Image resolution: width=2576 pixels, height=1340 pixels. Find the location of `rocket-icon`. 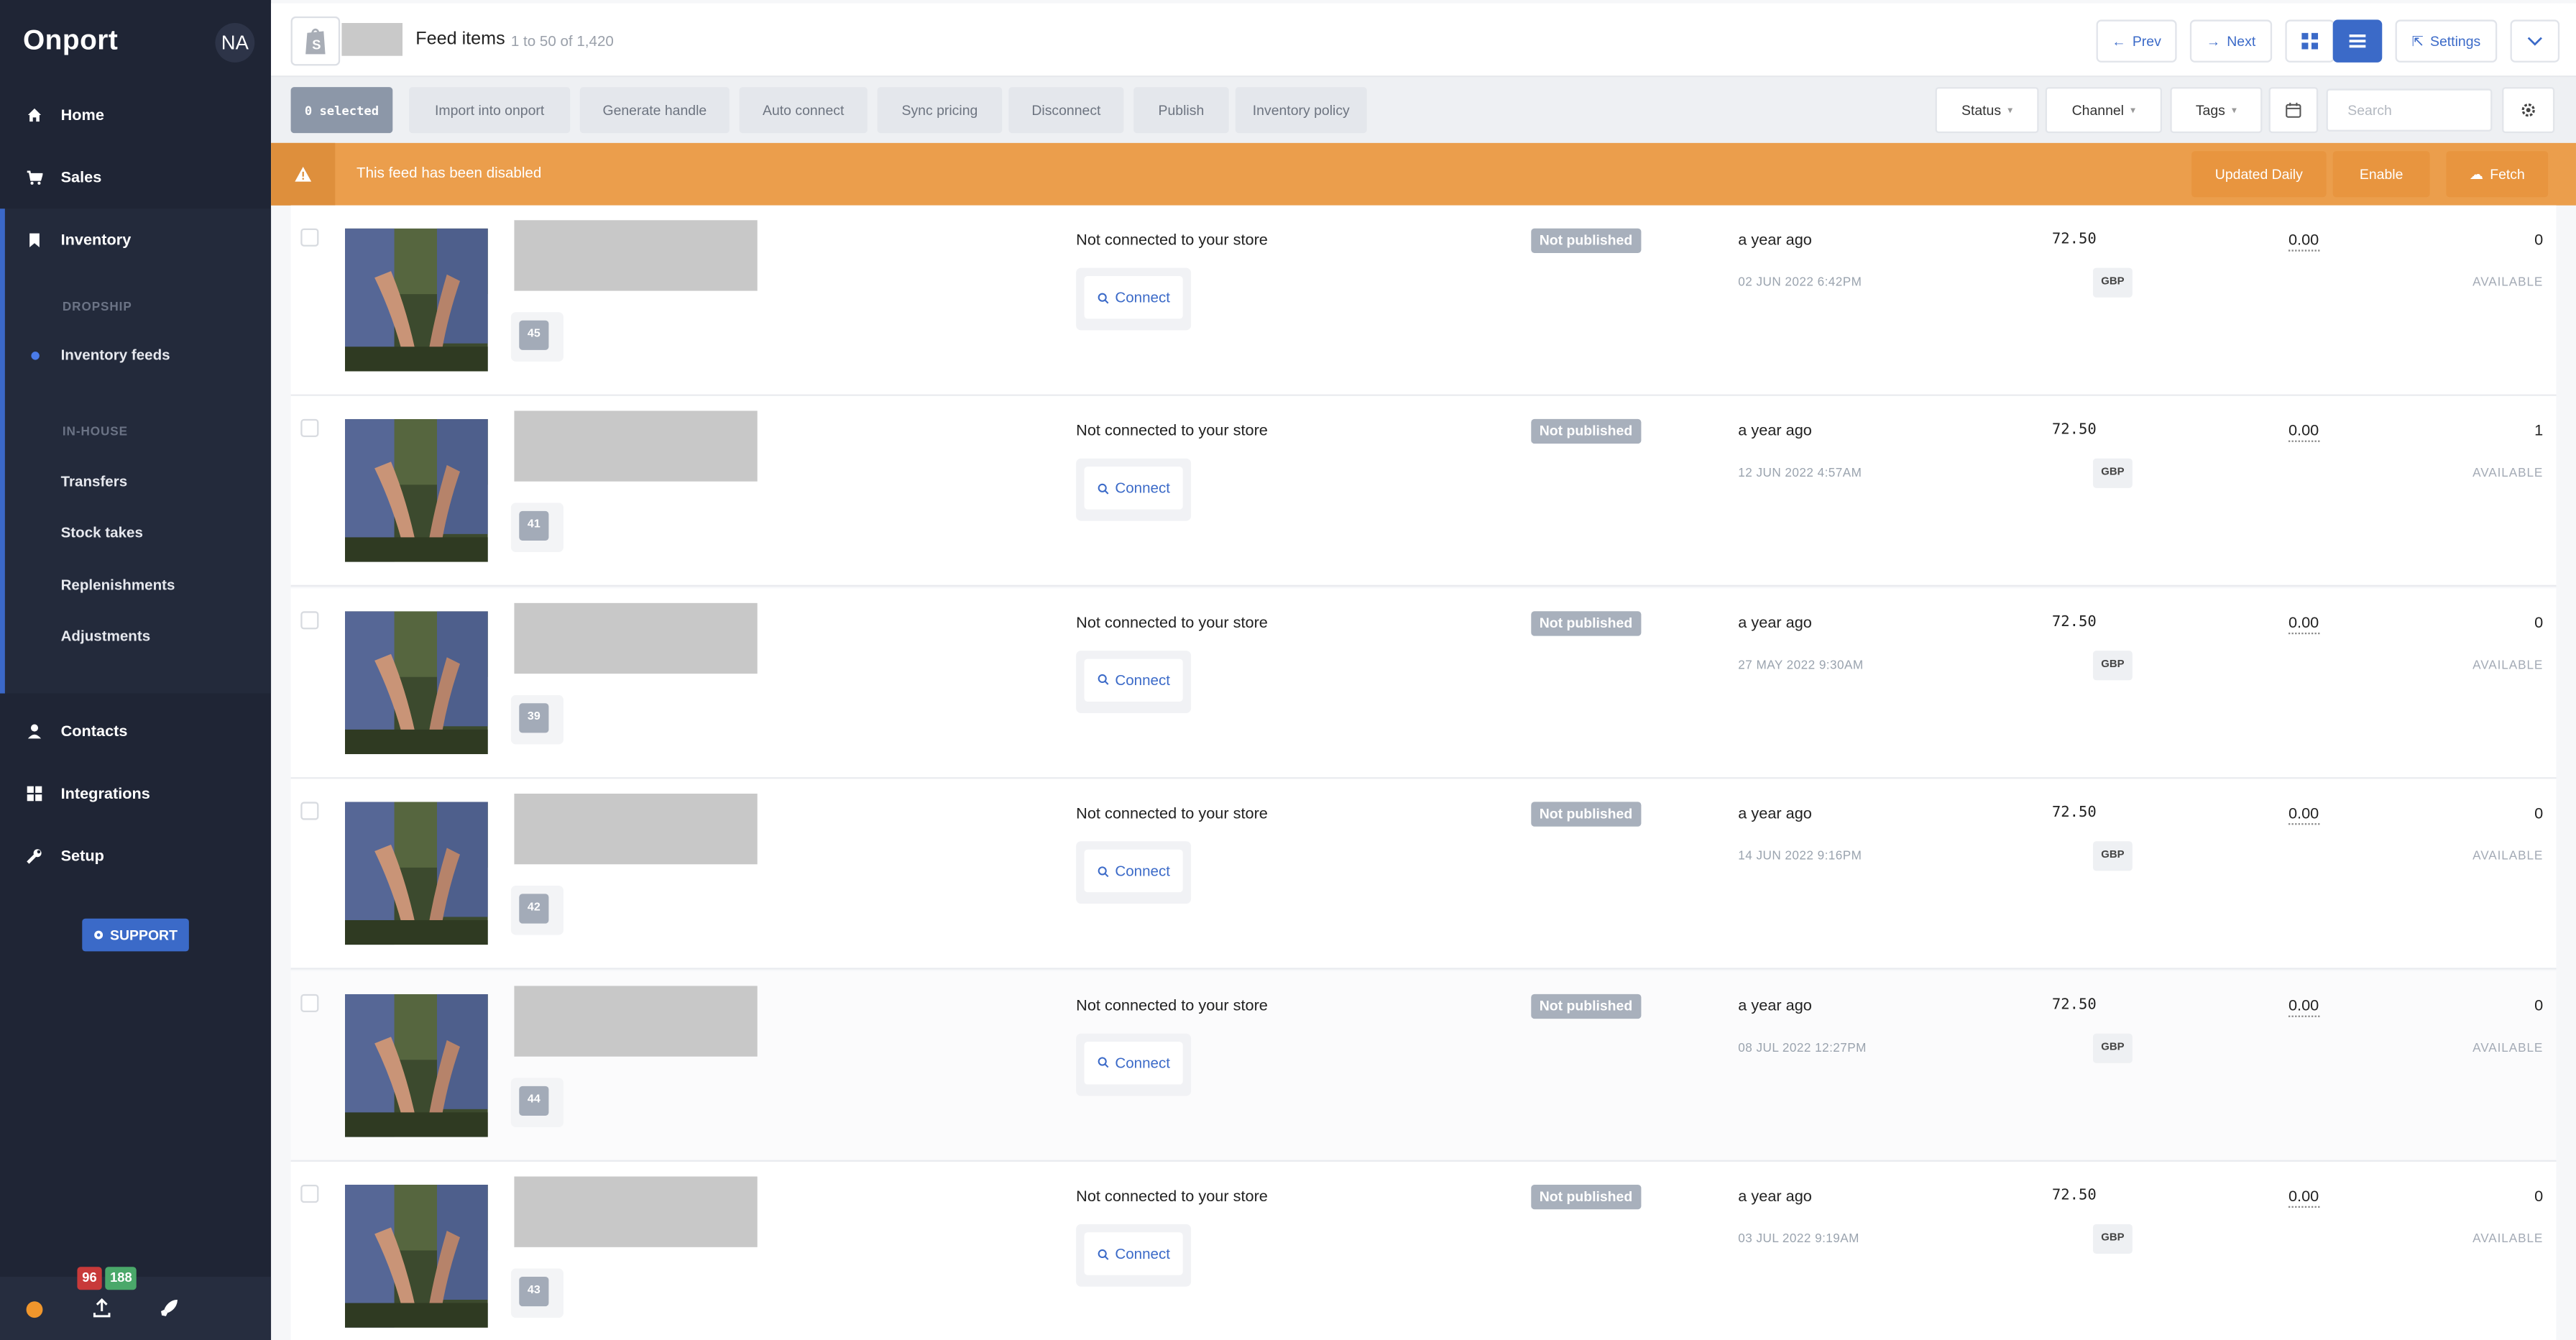

rocket-icon is located at coordinates (169, 1308).